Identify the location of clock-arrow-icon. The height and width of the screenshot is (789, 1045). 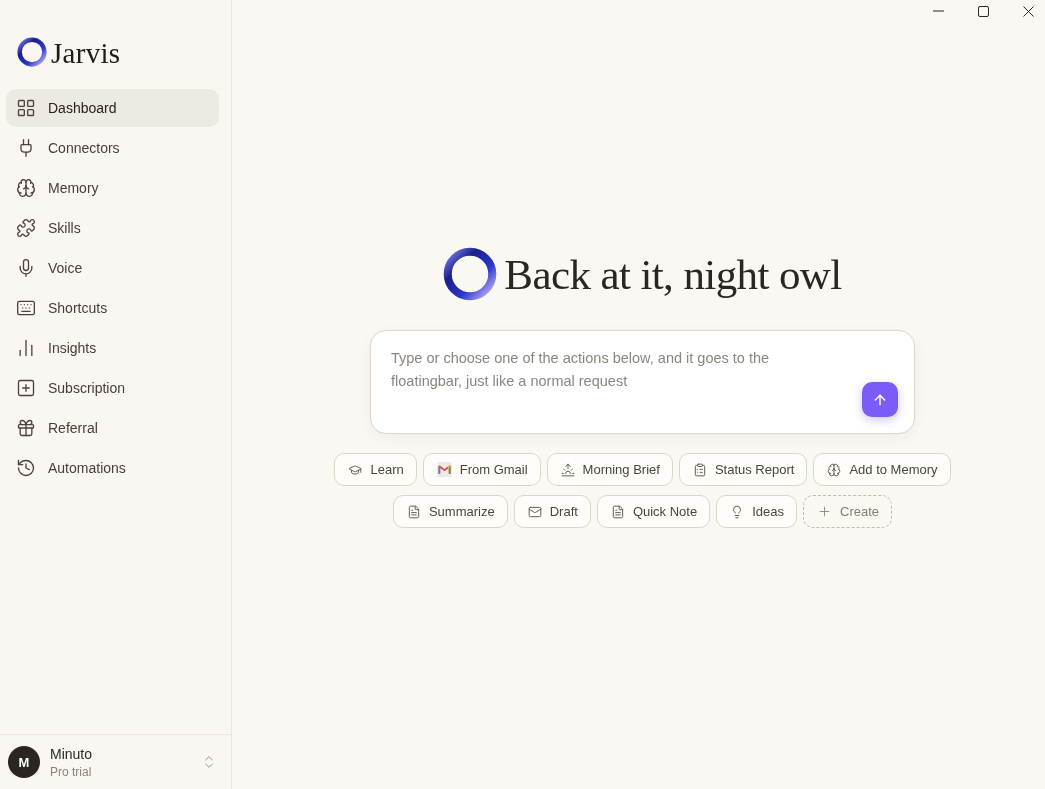
(26, 468).